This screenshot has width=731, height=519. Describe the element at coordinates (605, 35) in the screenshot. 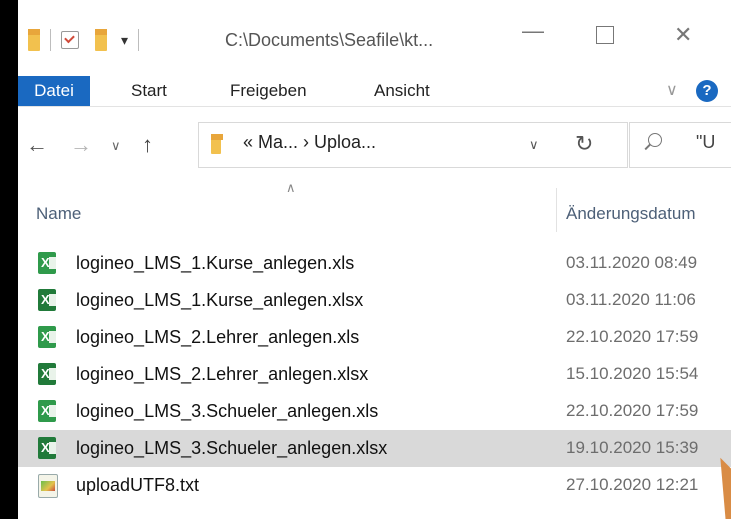

I see `maximize-button` at that location.